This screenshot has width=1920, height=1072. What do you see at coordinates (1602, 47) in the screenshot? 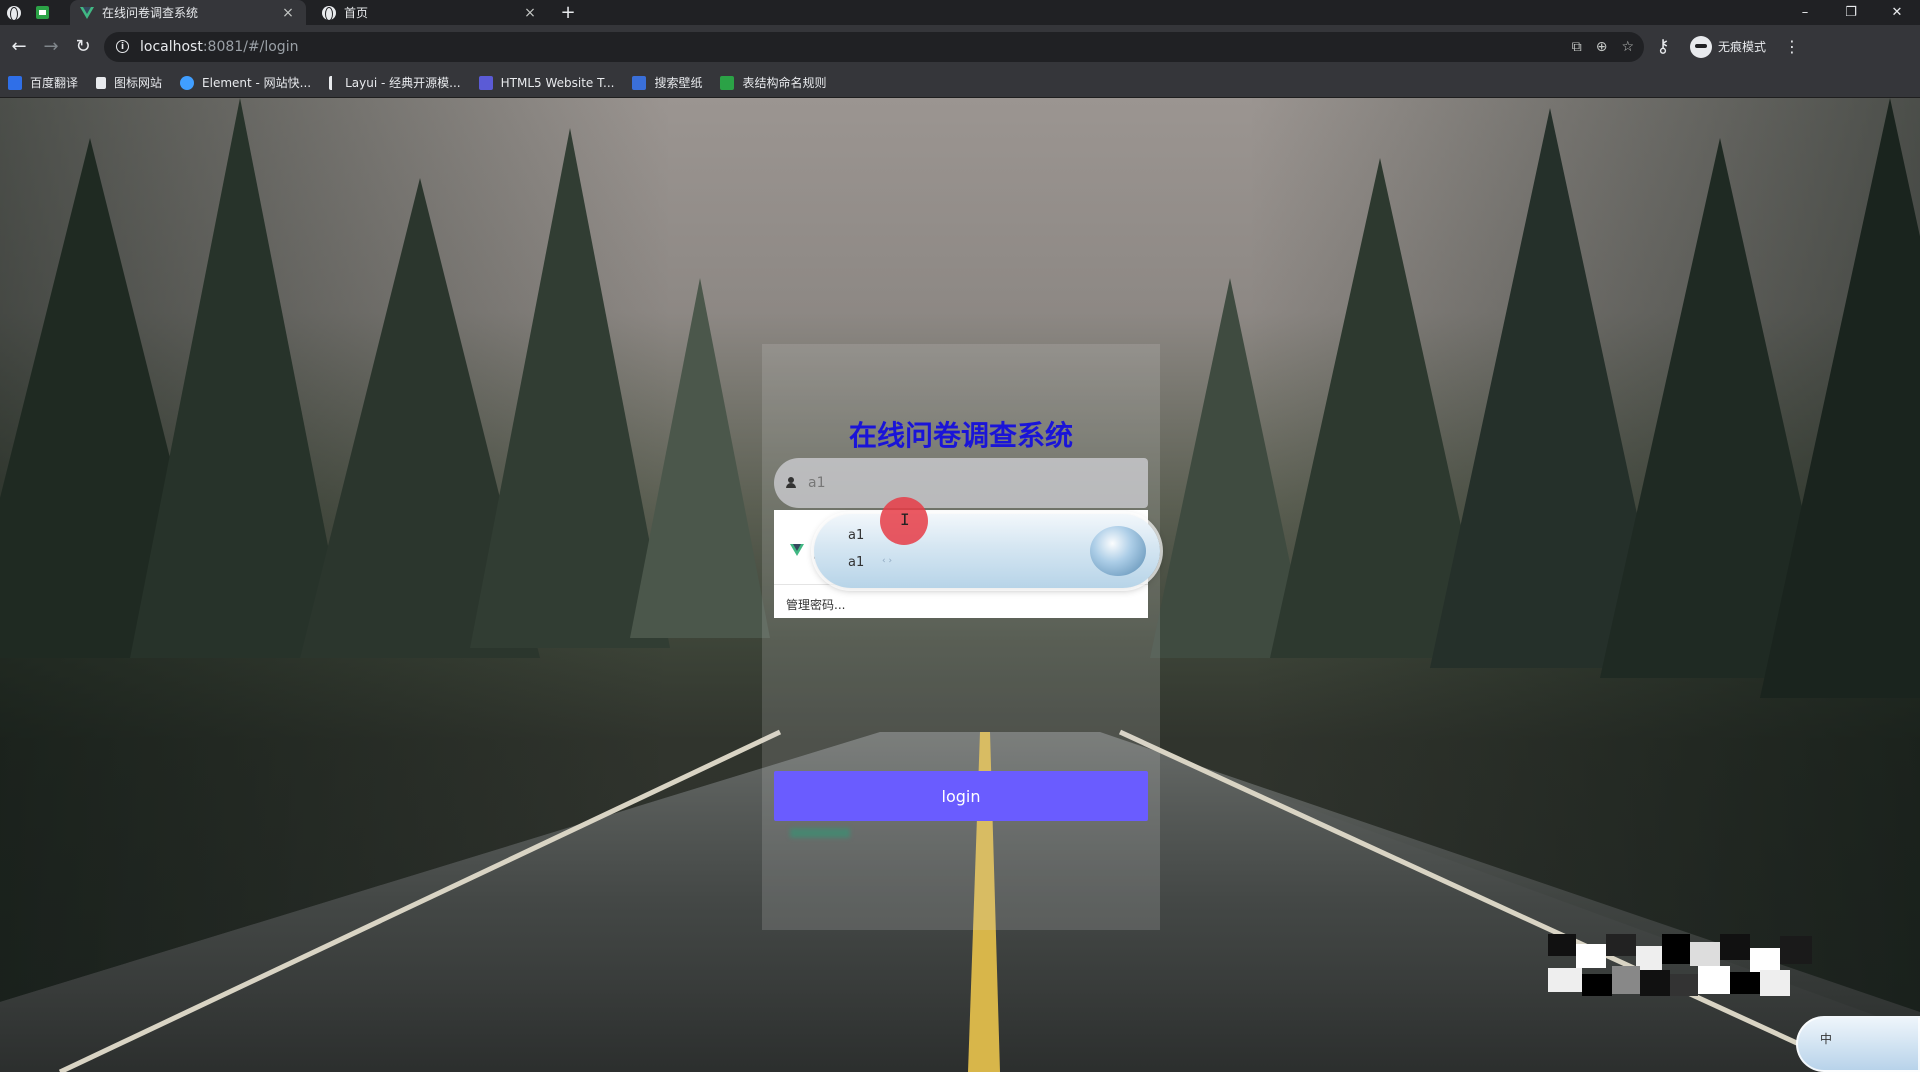
I see `zoom-icon: ⊕` at bounding box center [1602, 47].